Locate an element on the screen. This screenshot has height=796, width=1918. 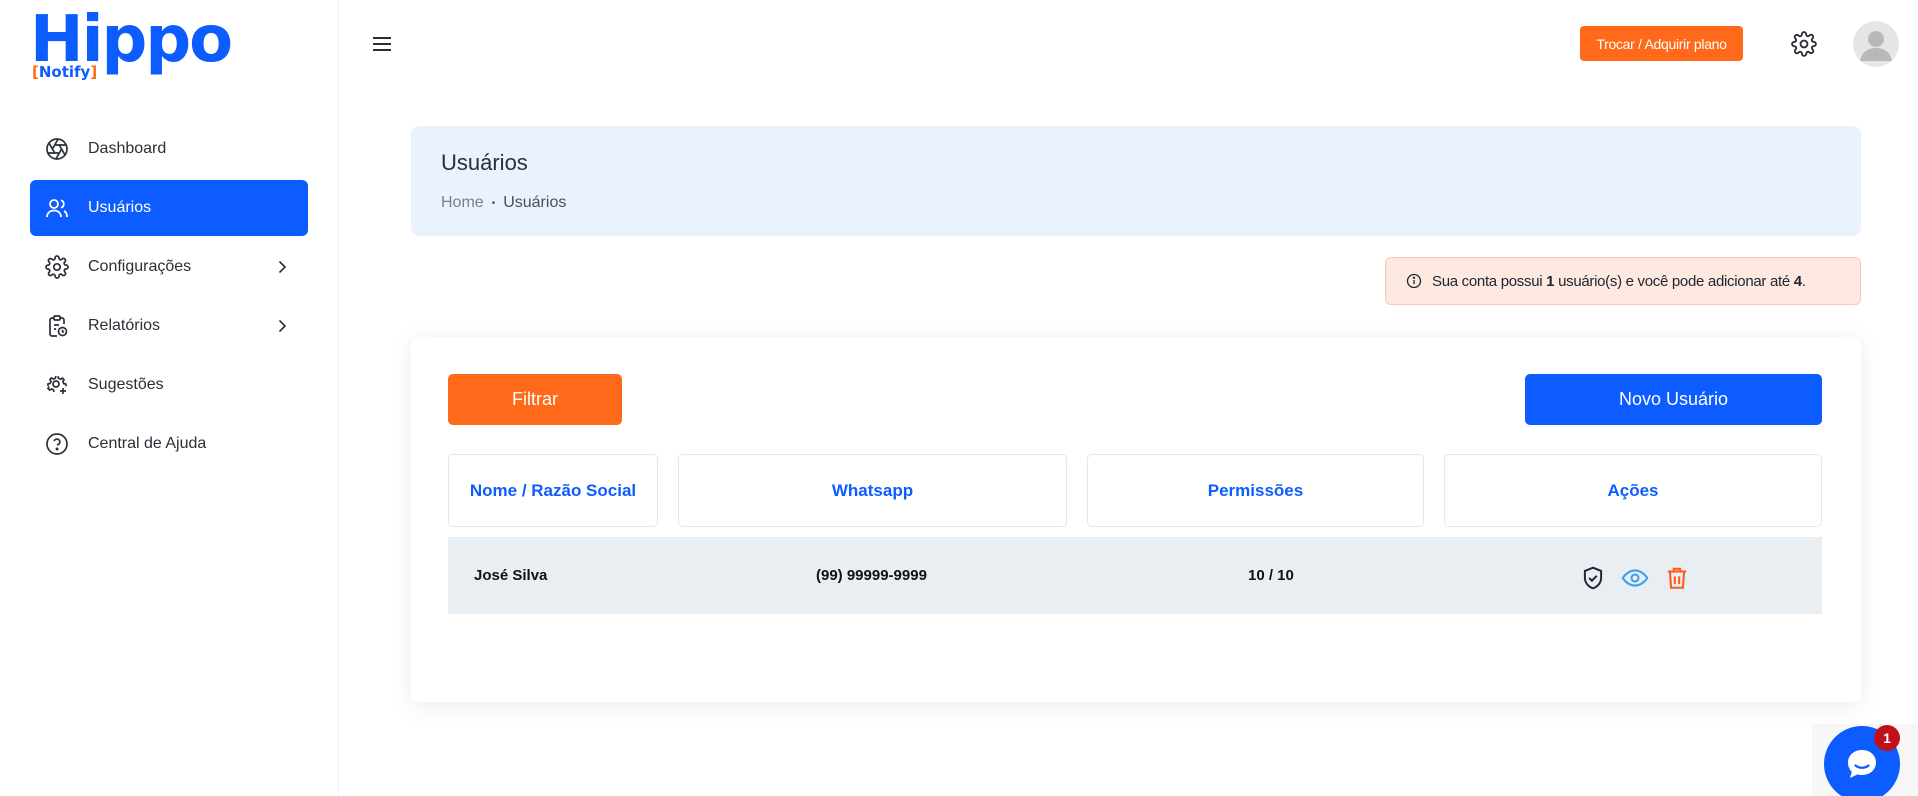
sidebar-item-label: Relatórios is located at coordinates (124, 325).